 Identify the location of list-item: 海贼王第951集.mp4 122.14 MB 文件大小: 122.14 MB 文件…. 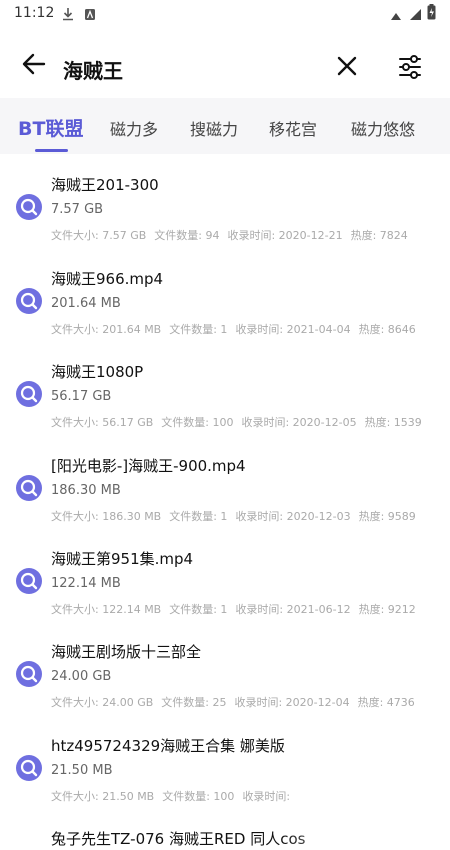
(225, 574).